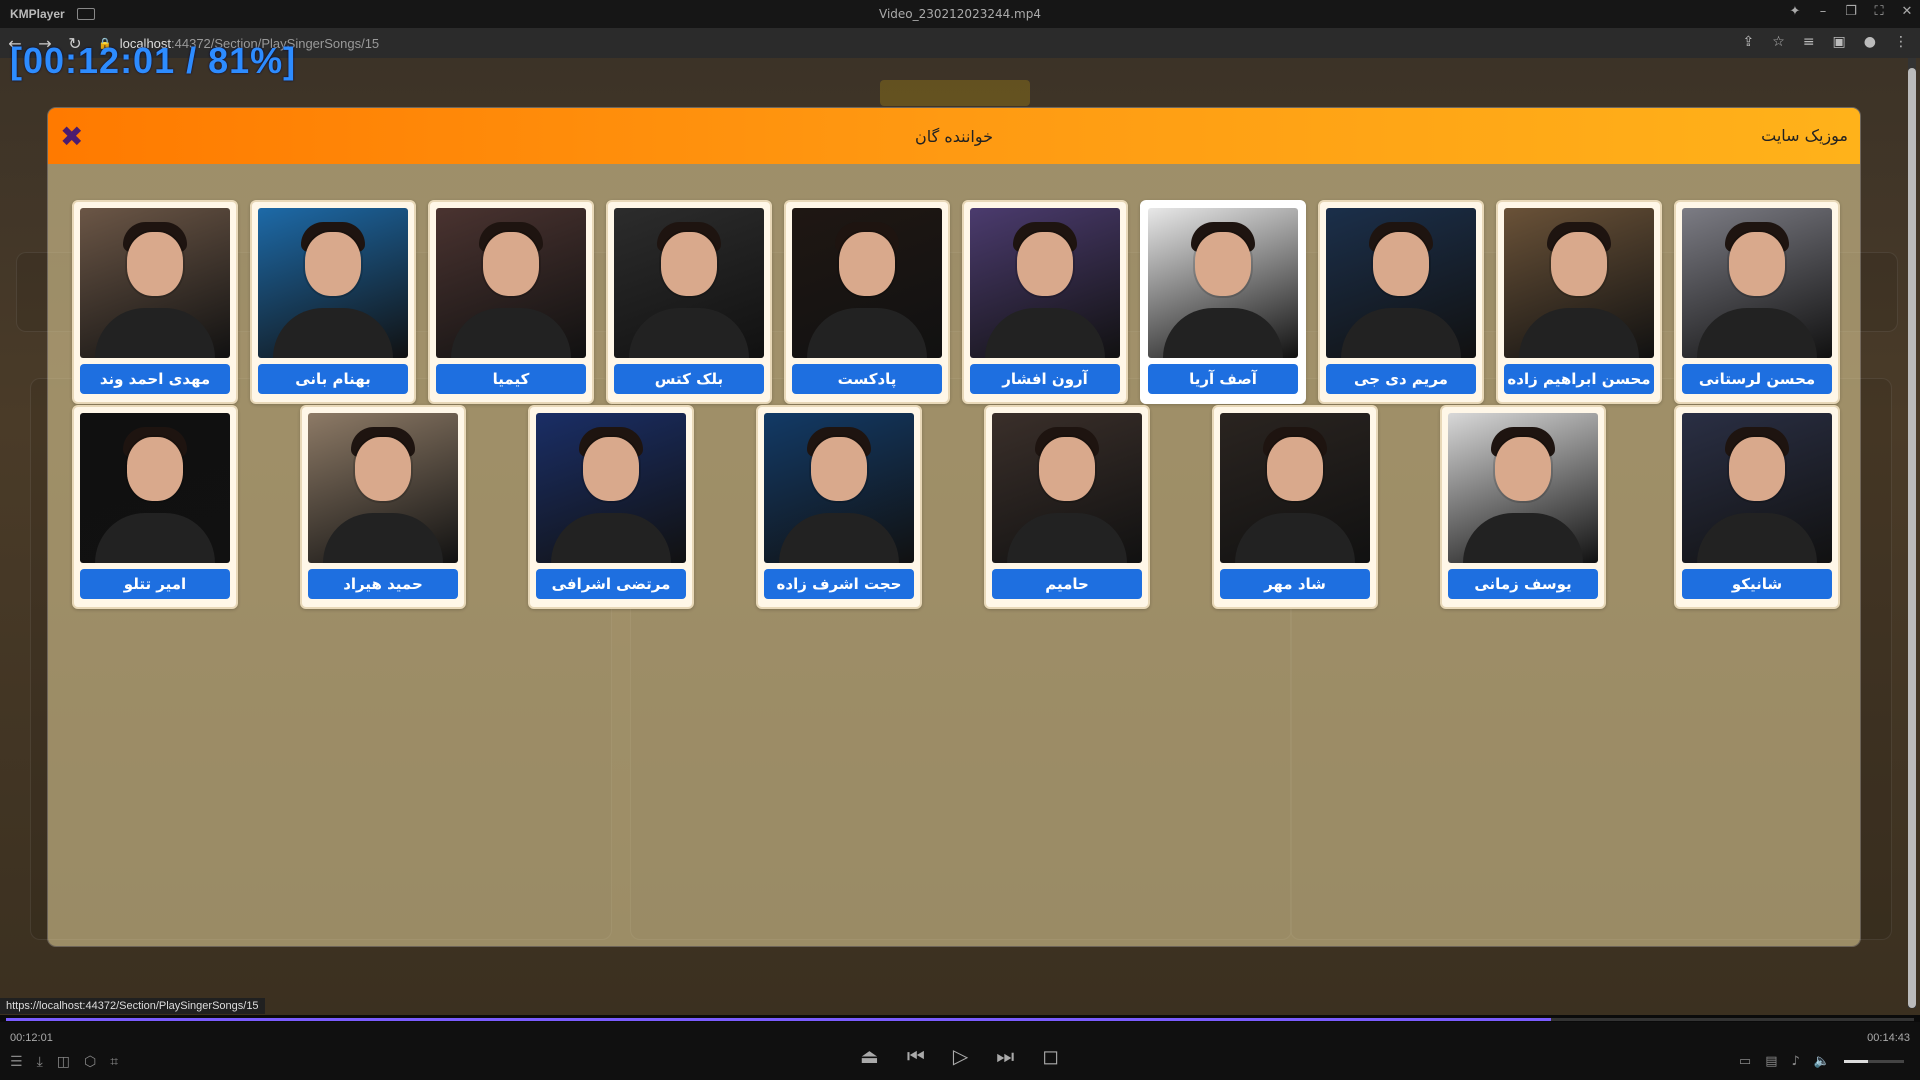  I want to click on window-controls: ✦ – ❐ ⛶ ✕, so click(1851, 11).